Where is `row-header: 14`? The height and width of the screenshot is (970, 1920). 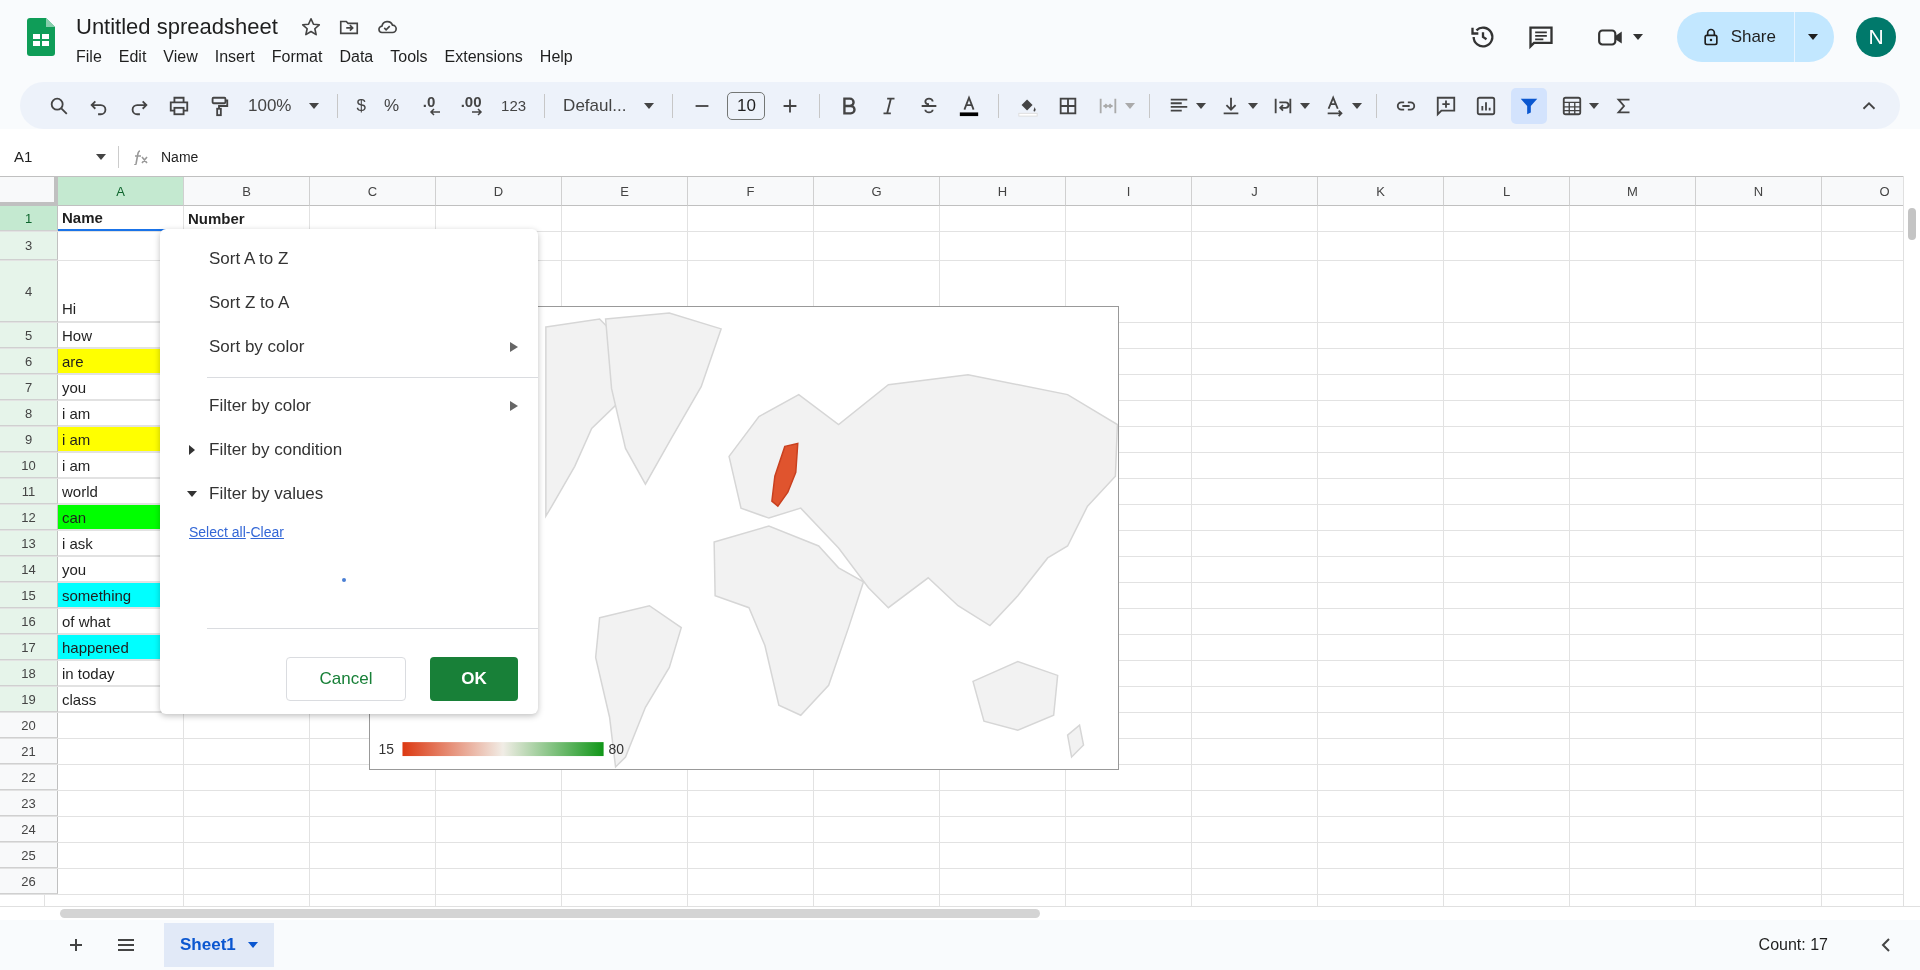
row-header: 14 is located at coordinates (29, 570).